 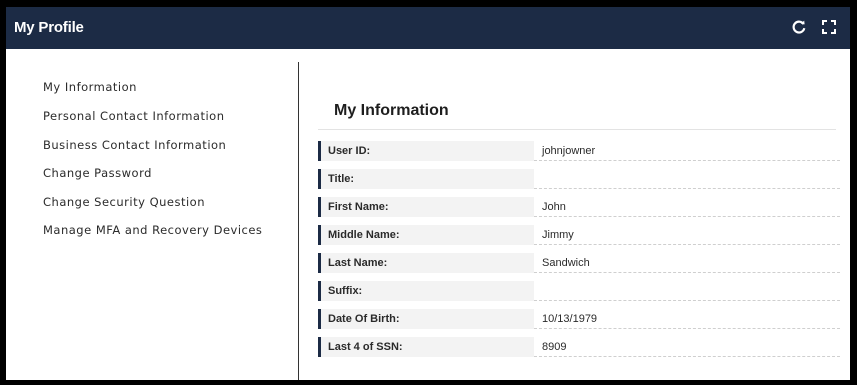 I want to click on table-row: Last 4 of SSN: 8909, so click(x=579, y=347).